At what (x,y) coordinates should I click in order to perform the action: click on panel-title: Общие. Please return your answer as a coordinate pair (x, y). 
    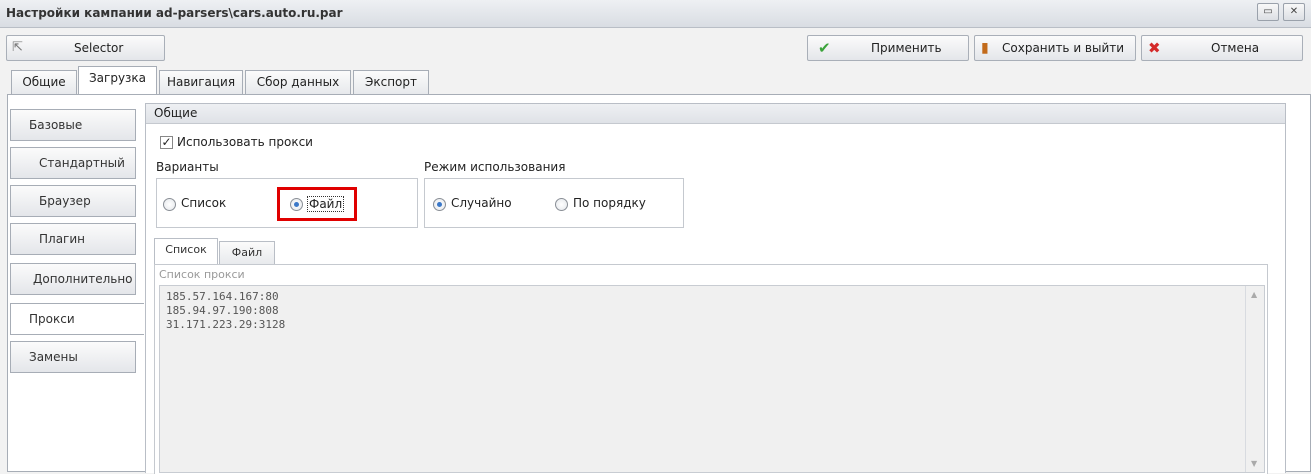
    Looking at the image, I should click on (715, 114).